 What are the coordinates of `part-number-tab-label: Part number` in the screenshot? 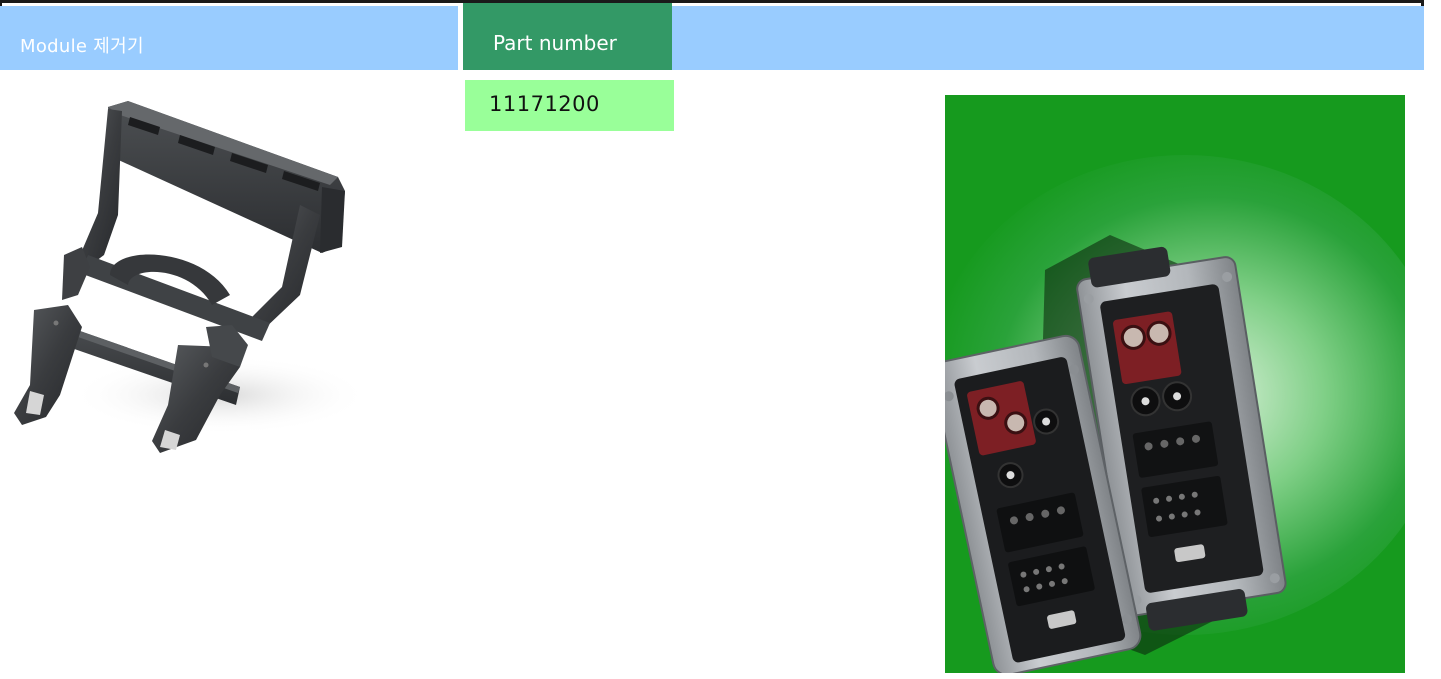 It's located at (555, 43).